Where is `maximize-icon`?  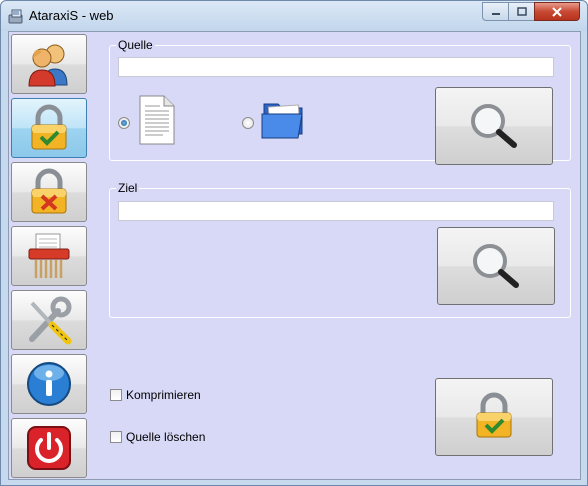
maximize-icon is located at coordinates (521, 11).